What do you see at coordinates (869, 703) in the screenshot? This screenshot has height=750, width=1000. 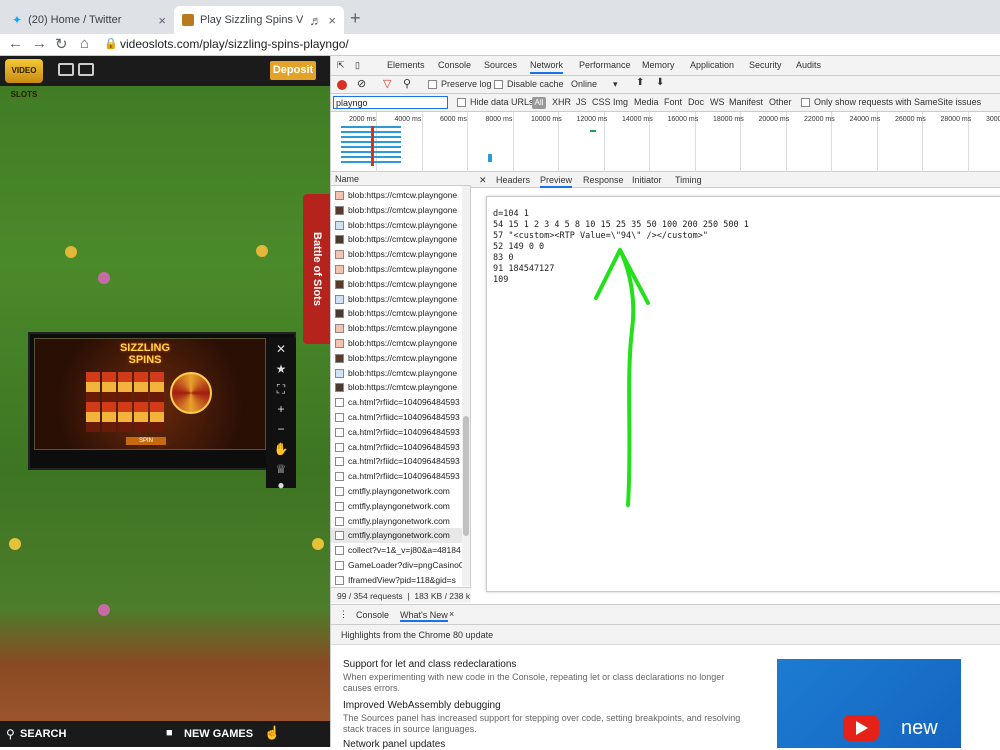 I see `whats-new-promo-video: new` at bounding box center [869, 703].